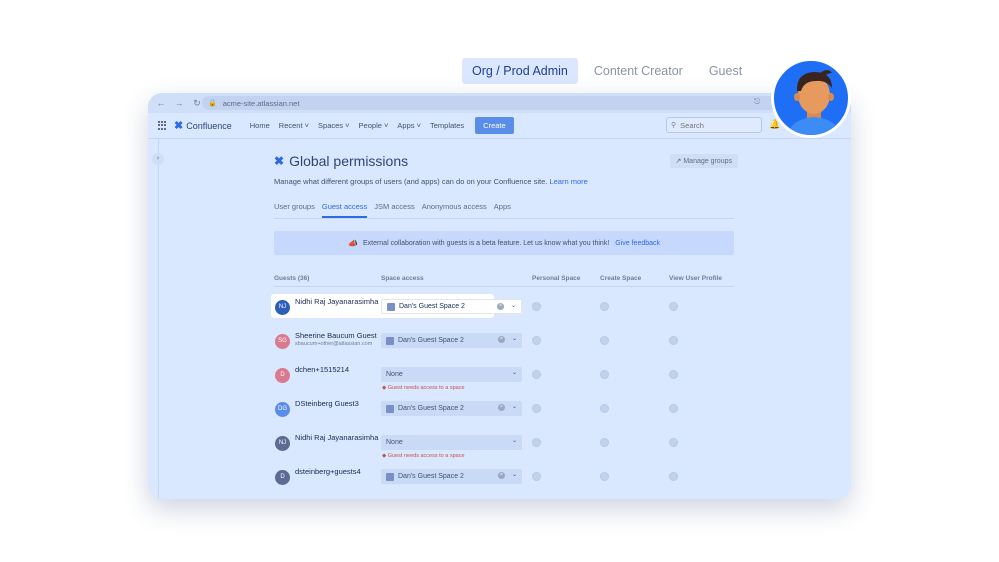  Describe the element at coordinates (374, 125) in the screenshot. I see `nav-people: People ˅` at that location.